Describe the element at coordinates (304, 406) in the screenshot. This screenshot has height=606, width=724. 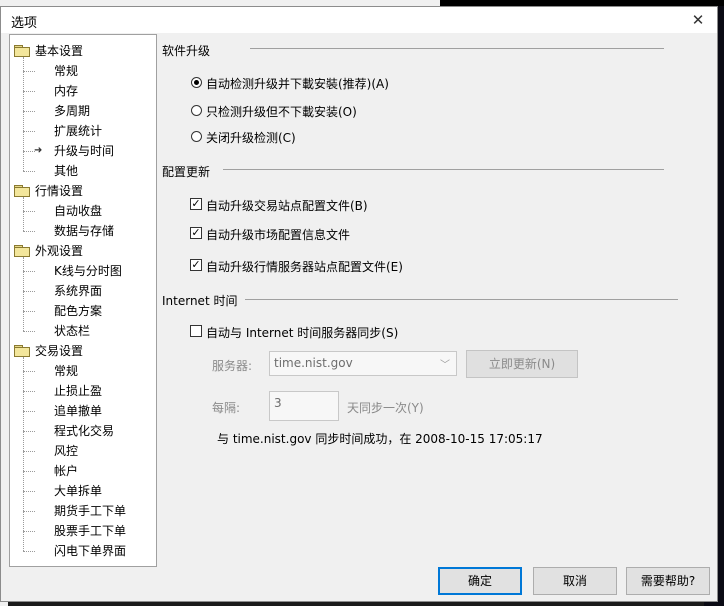
I see `interval-input: 3` at that location.